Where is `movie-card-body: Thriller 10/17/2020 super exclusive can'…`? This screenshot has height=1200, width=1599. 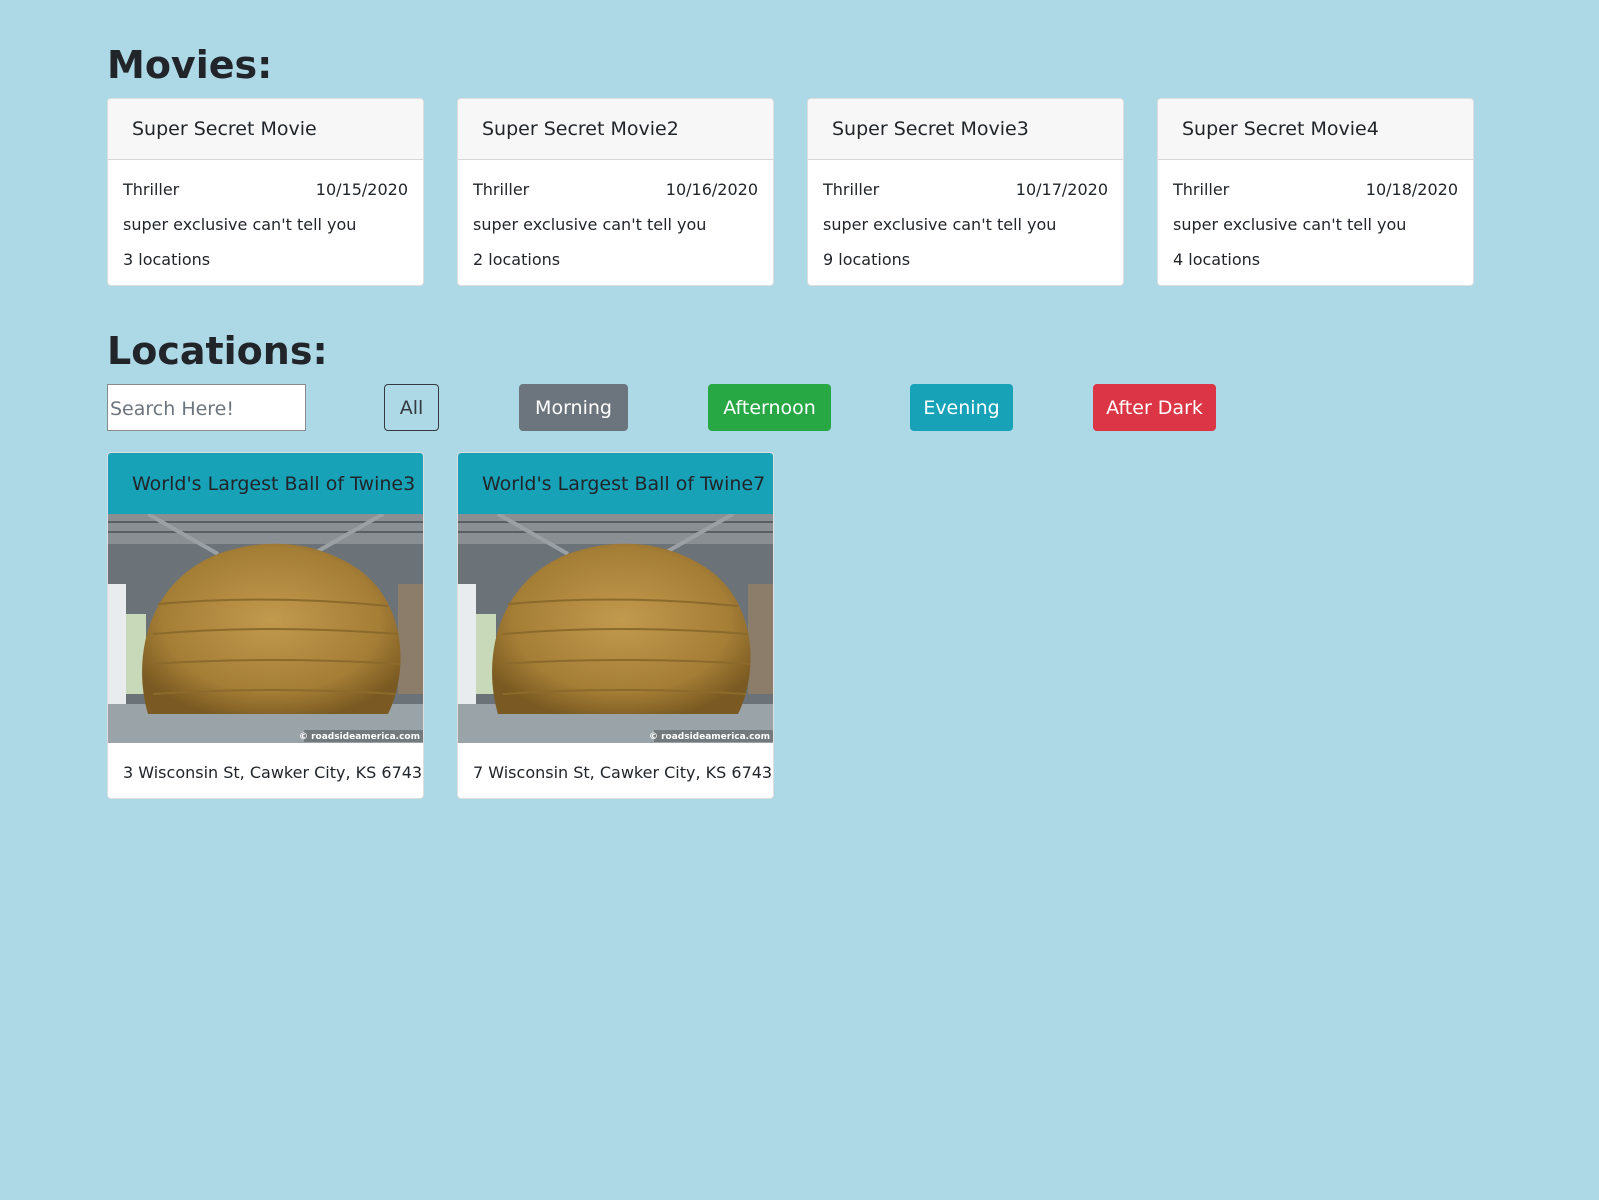 movie-card-body: Thriller 10/17/2020 super exclusive can'… is located at coordinates (965, 222).